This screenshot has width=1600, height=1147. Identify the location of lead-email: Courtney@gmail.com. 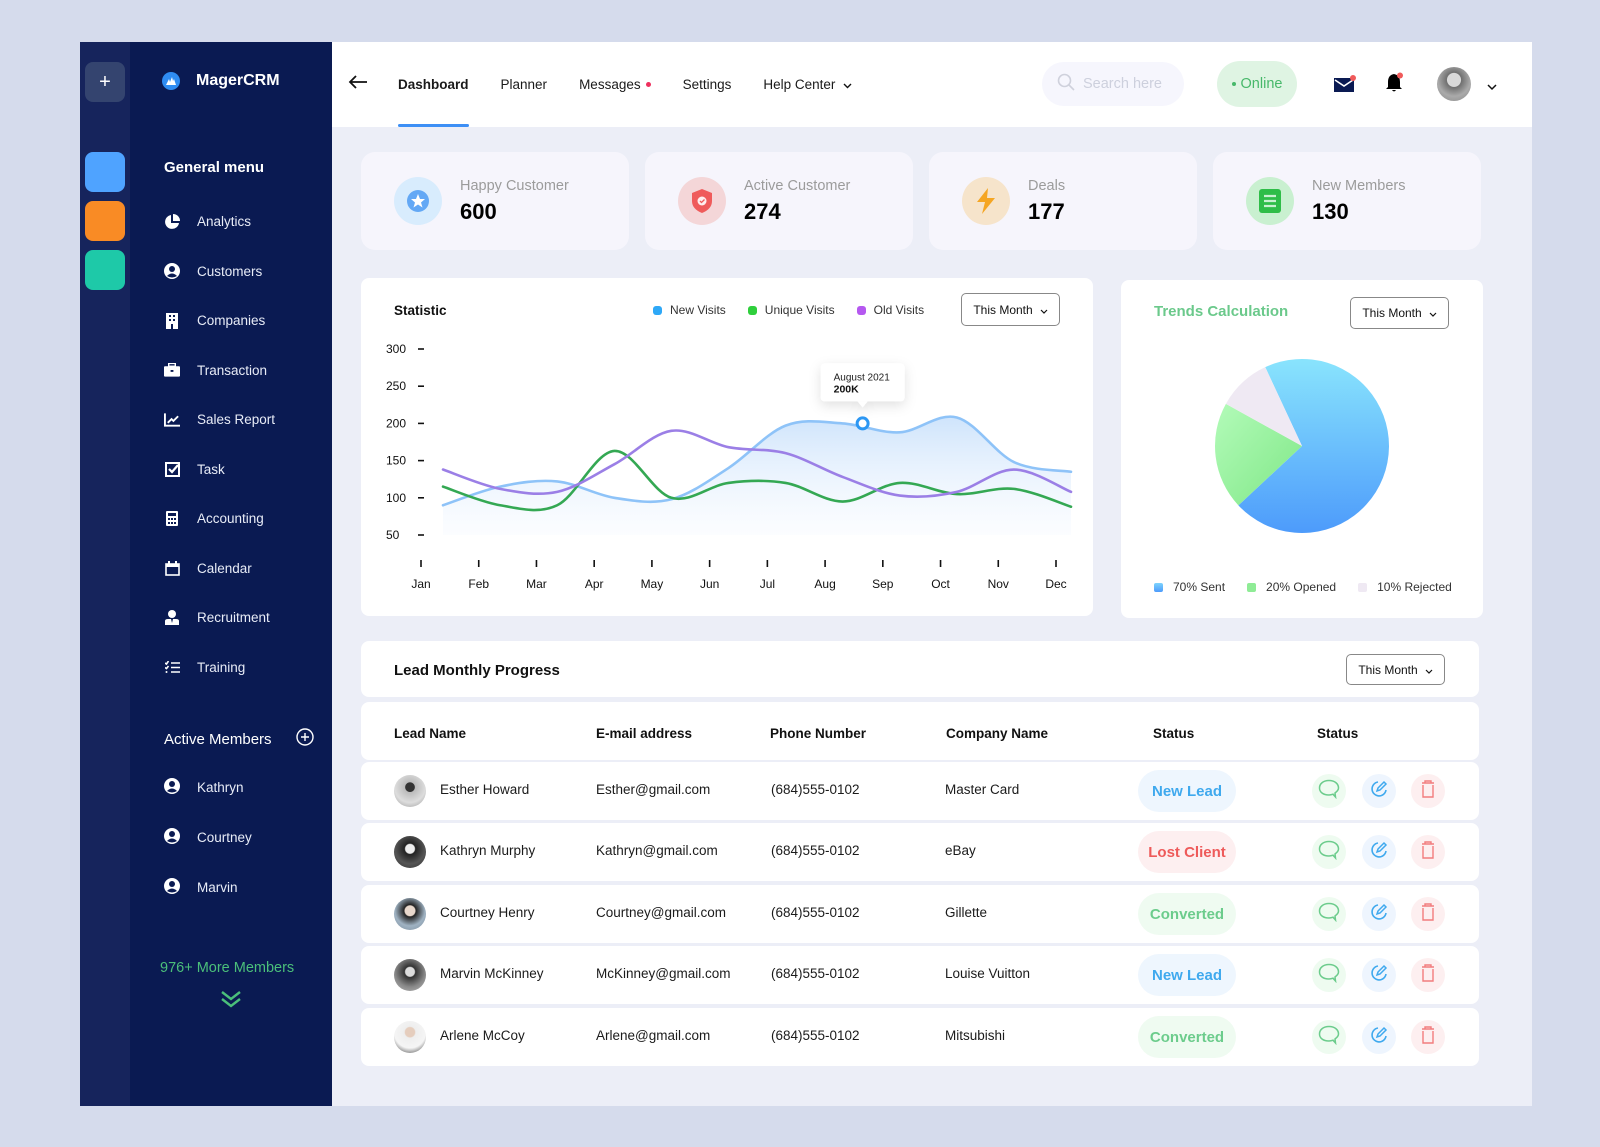
(661, 912).